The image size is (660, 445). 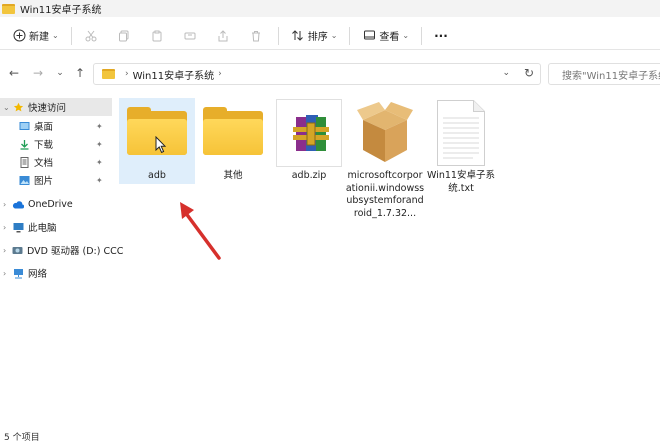 What do you see at coordinates (65, 144) in the screenshot?
I see `nav-downloads: 下载 ✦` at bounding box center [65, 144].